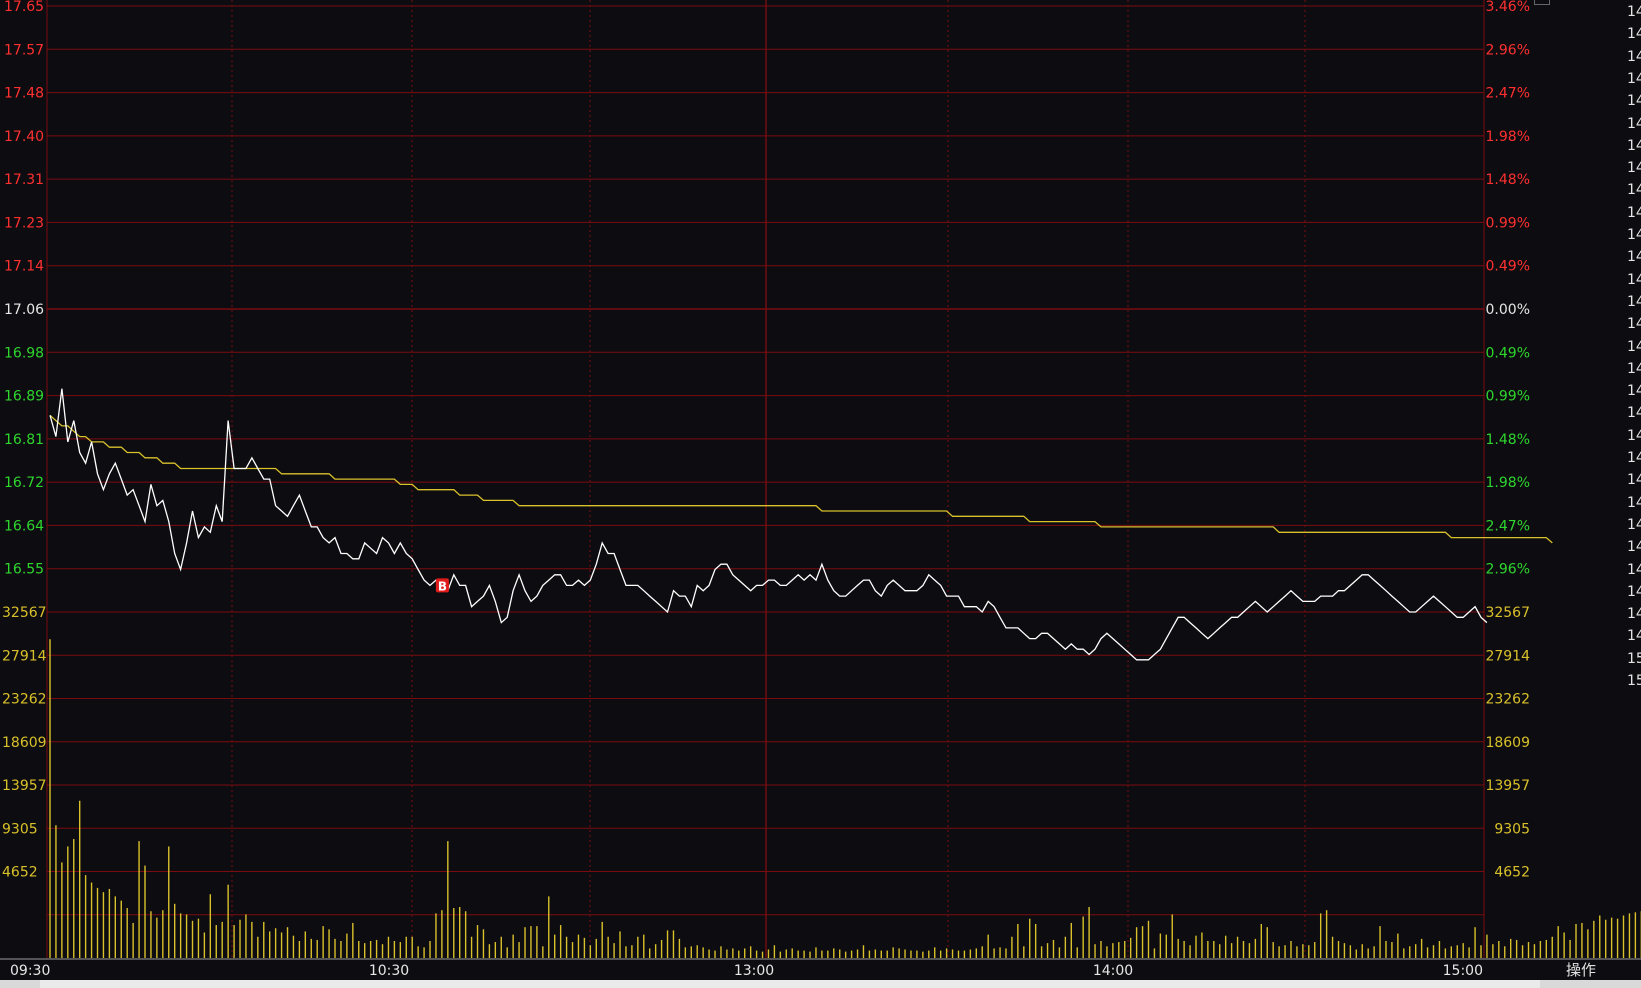 The width and height of the screenshot is (1641, 988). Describe the element at coordinates (1581, 969) in the screenshot. I see `operation-button: 操作` at that location.